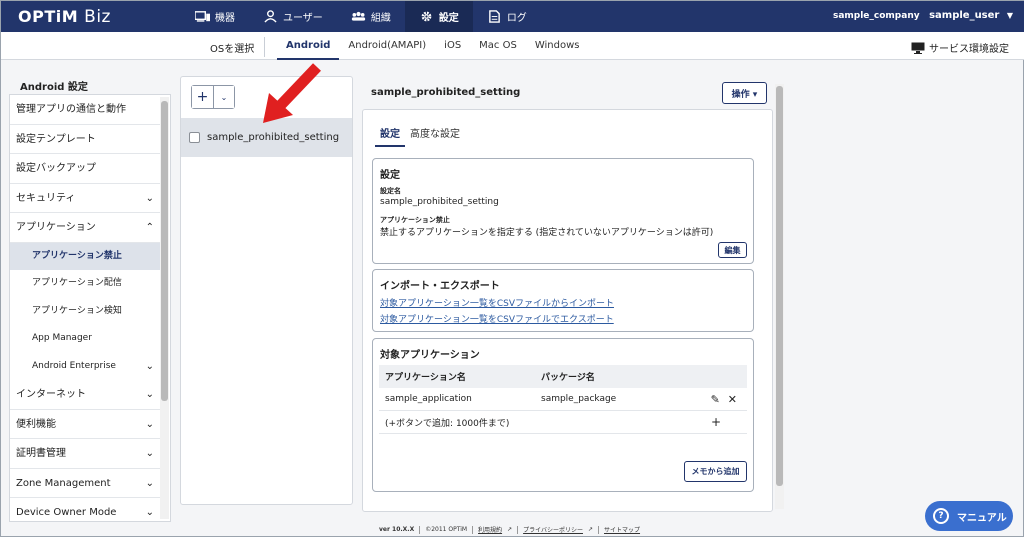 The image size is (1024, 537). What do you see at coordinates (599, 529) in the screenshot?
I see `divider` at bounding box center [599, 529].